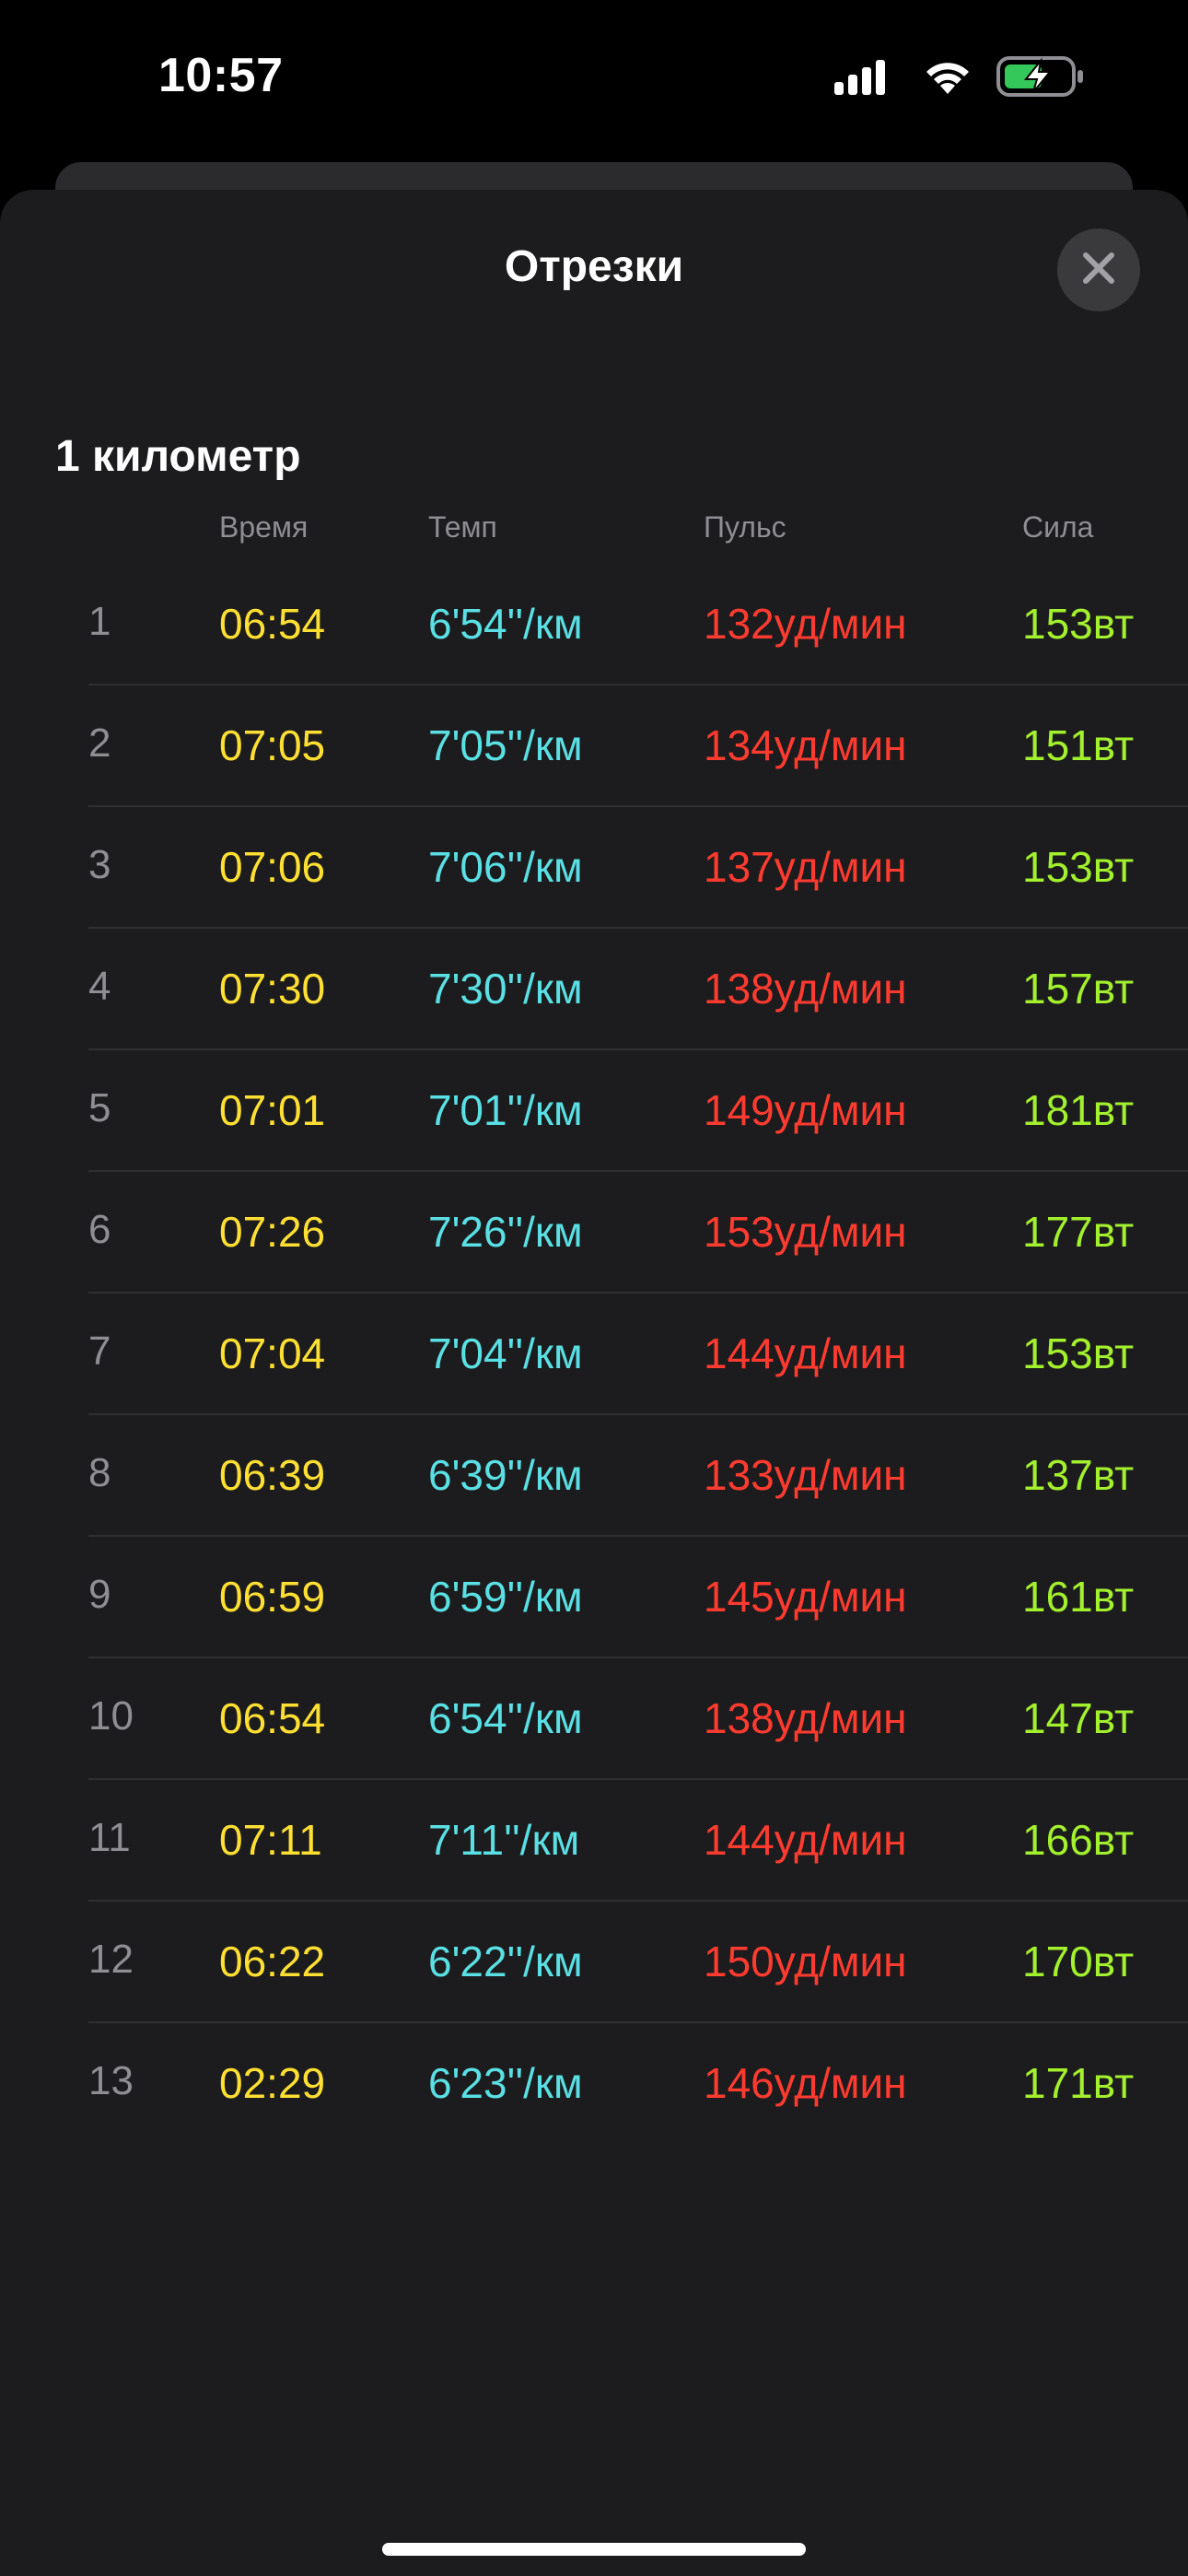  I want to click on column-header-heart-rate: Пульс, so click(745, 527).